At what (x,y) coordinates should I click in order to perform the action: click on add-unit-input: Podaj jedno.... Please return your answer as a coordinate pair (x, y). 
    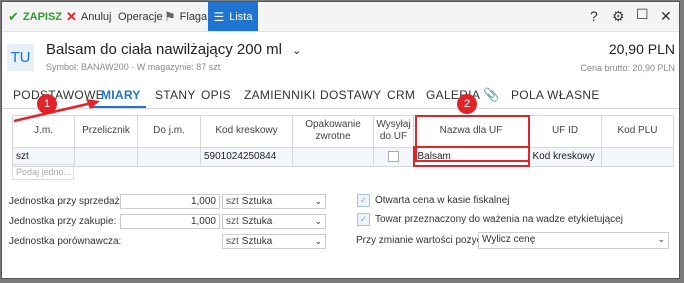
    Looking at the image, I should click on (43, 172).